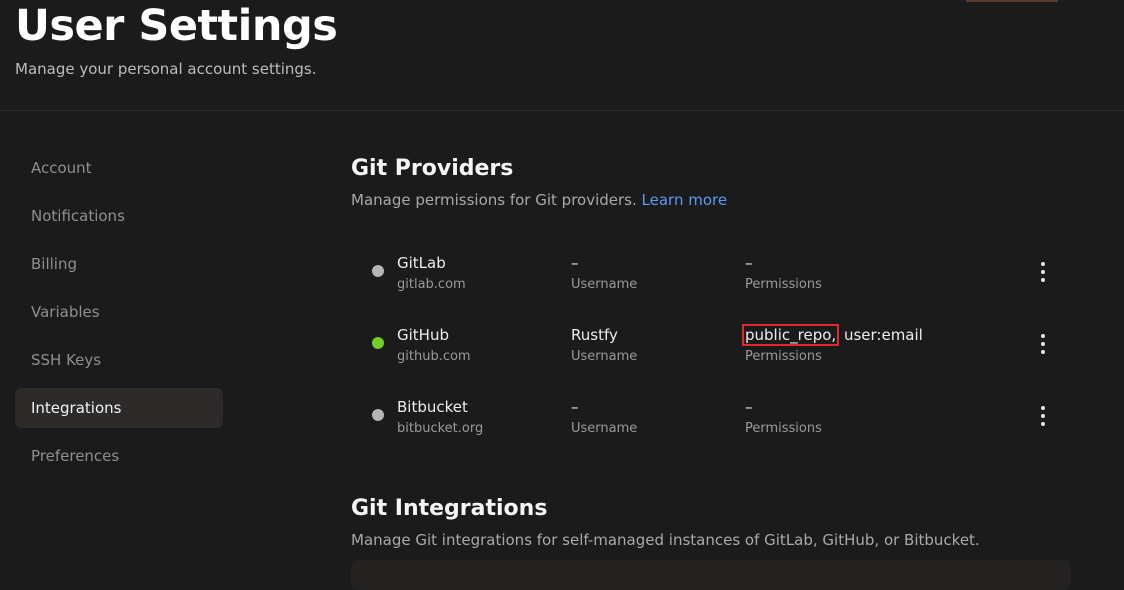 Image resolution: width=1124 pixels, height=590 pixels. What do you see at coordinates (176, 26) in the screenshot?
I see `page-title: User Settings` at bounding box center [176, 26].